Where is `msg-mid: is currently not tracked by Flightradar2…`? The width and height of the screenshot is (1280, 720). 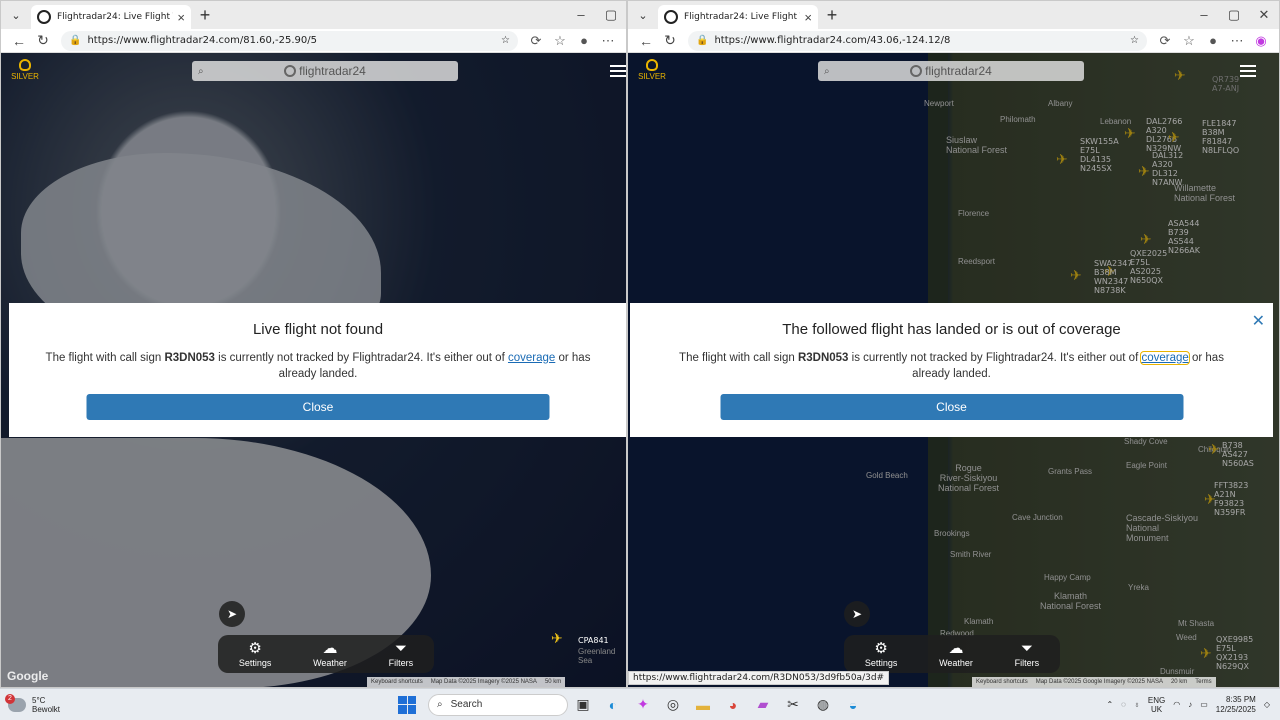 msg-mid: is currently not tracked by Flightradar2… is located at coordinates (361, 358).